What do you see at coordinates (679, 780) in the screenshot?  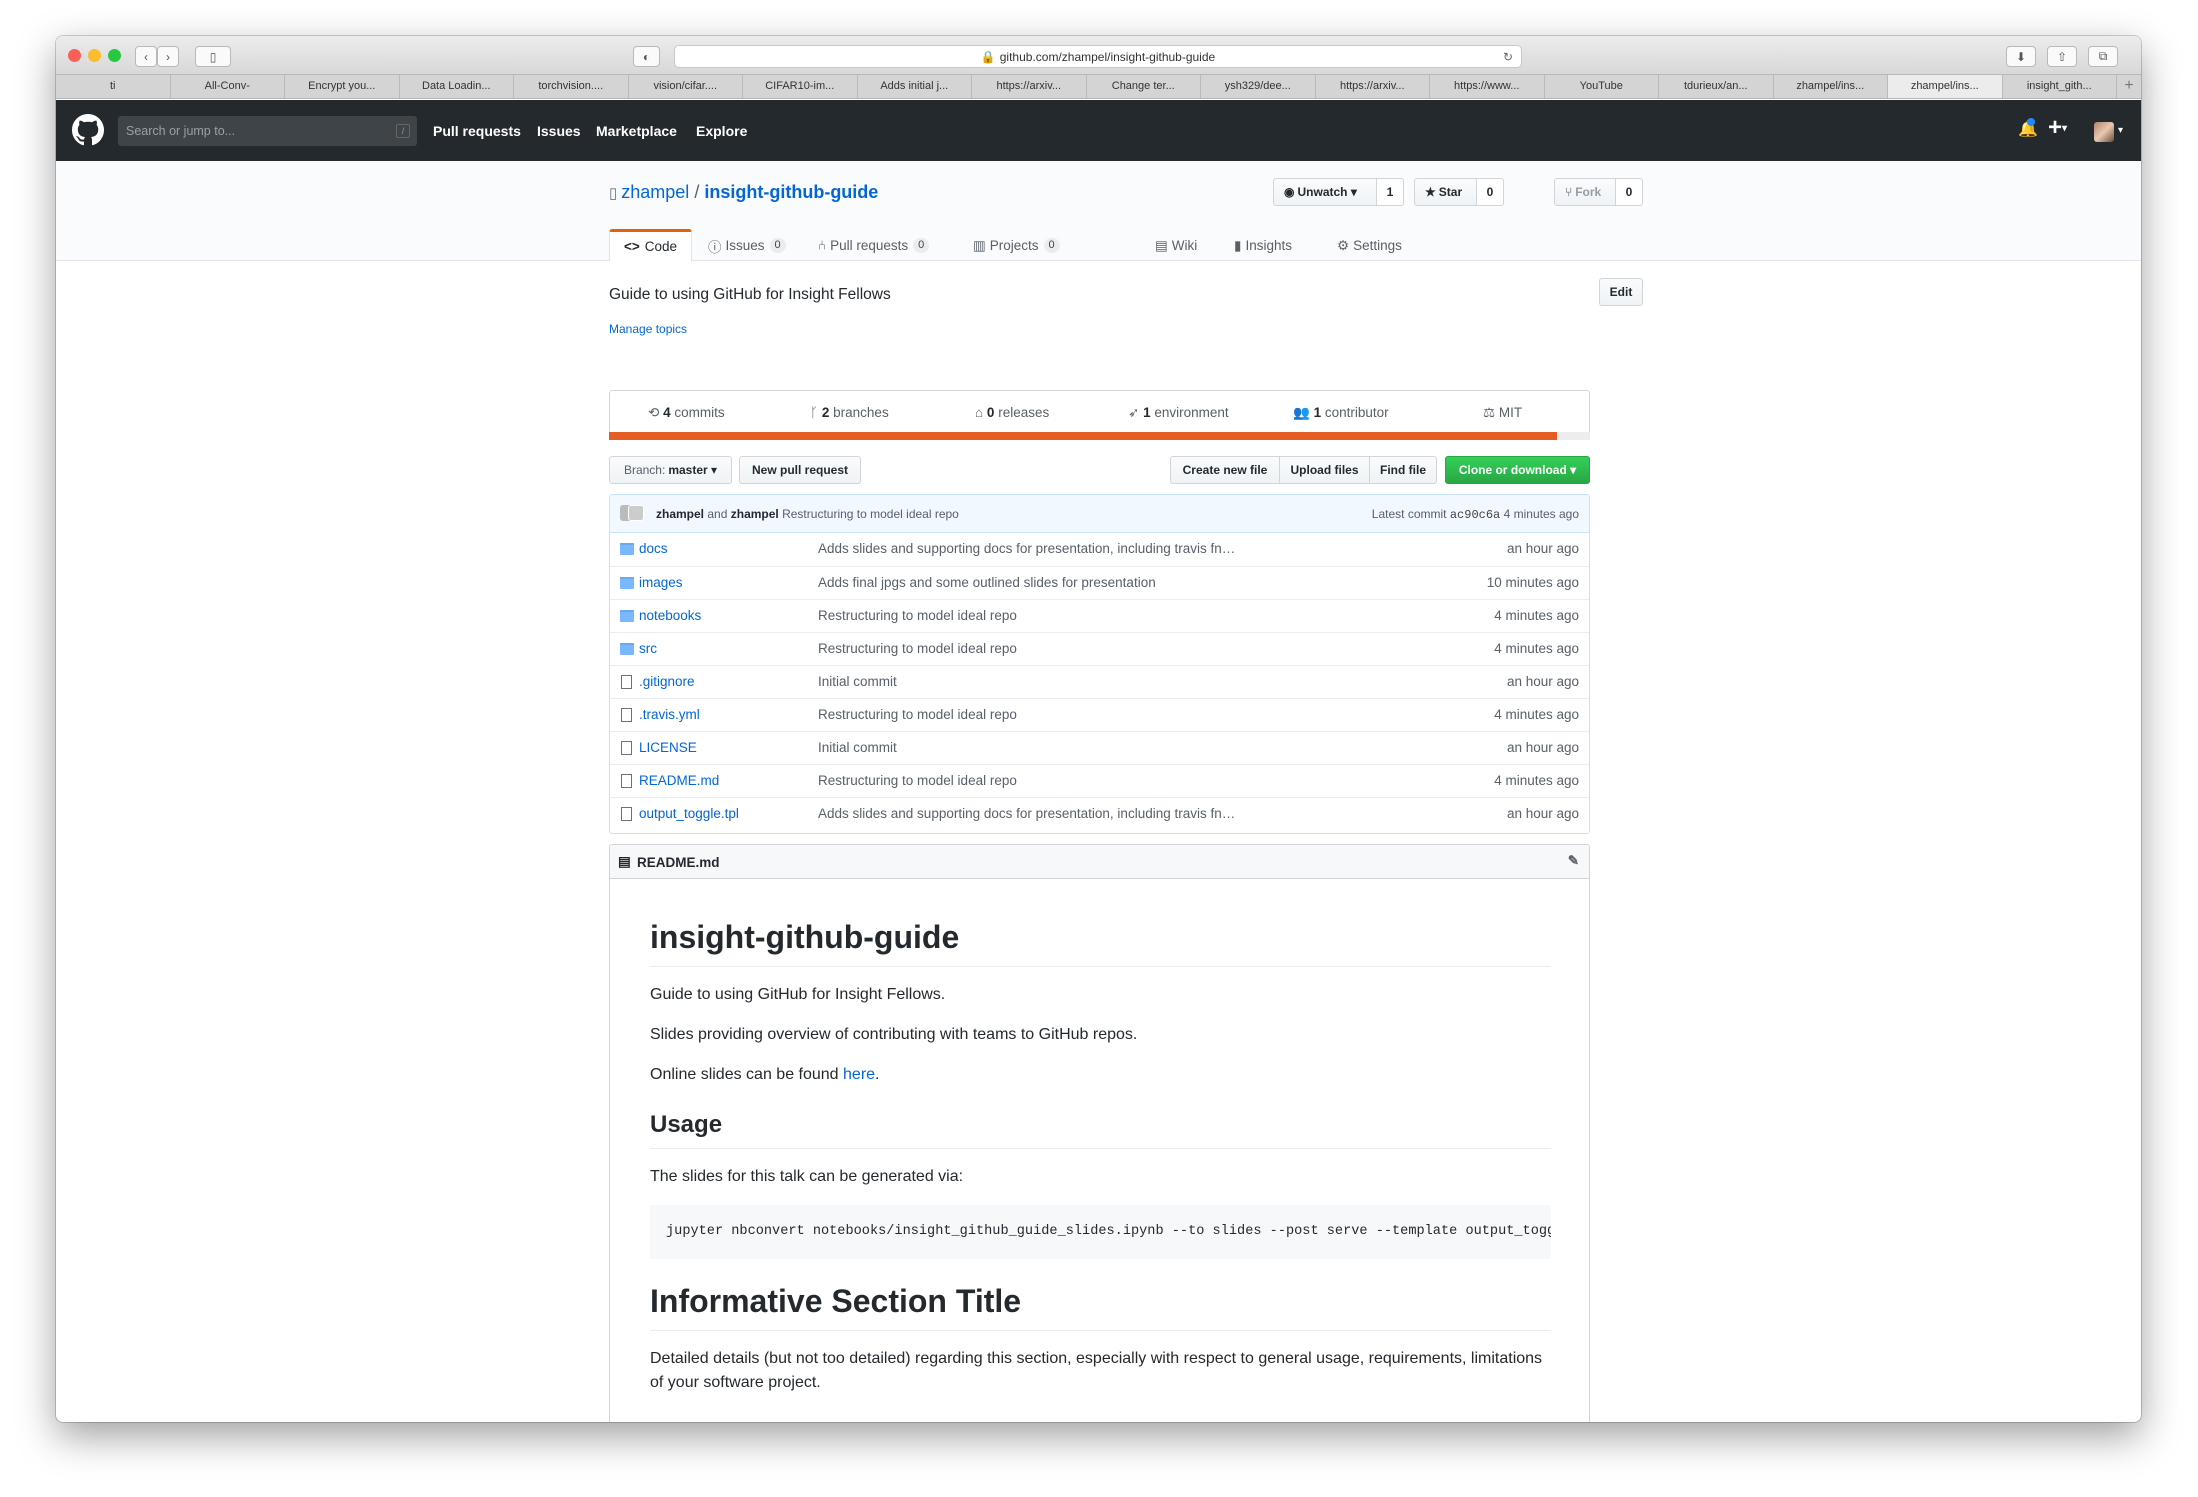 I see `file-name-link: README.md` at bounding box center [679, 780].